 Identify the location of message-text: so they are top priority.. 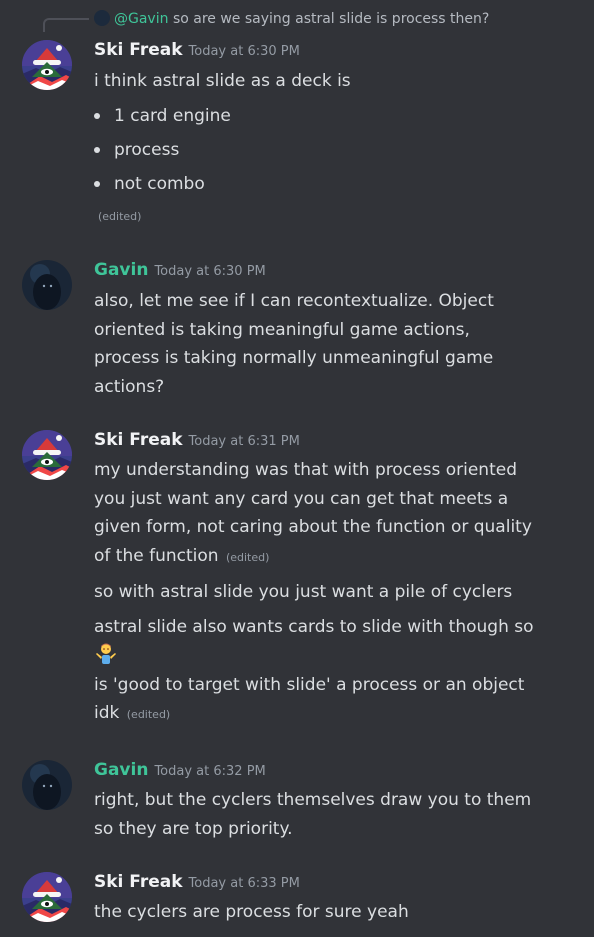
(193, 828).